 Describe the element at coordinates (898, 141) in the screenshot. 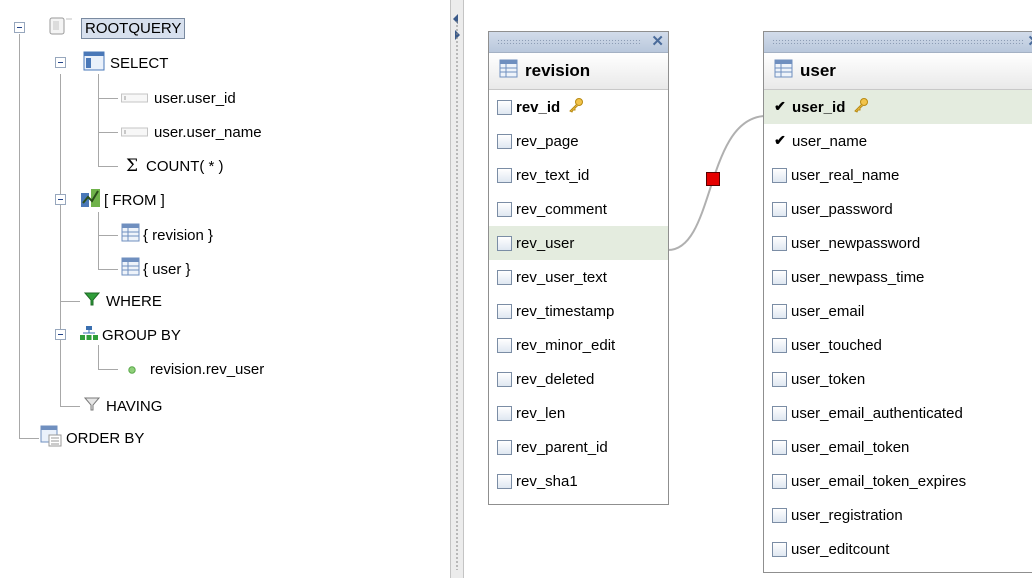

I see `column-row: ✔ user_name` at that location.